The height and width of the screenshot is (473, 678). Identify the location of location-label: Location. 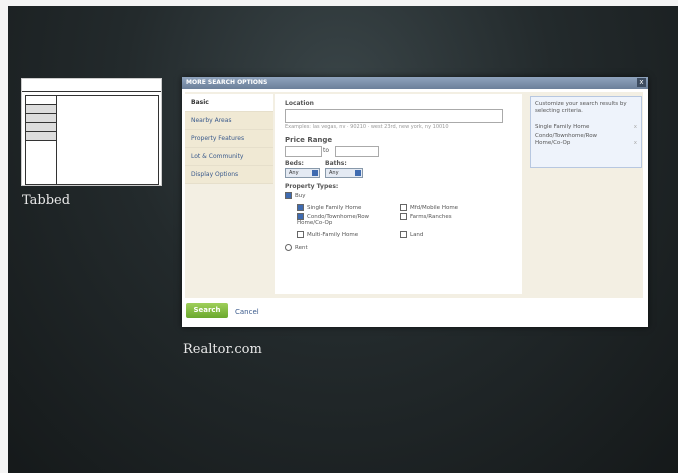
(299, 103).